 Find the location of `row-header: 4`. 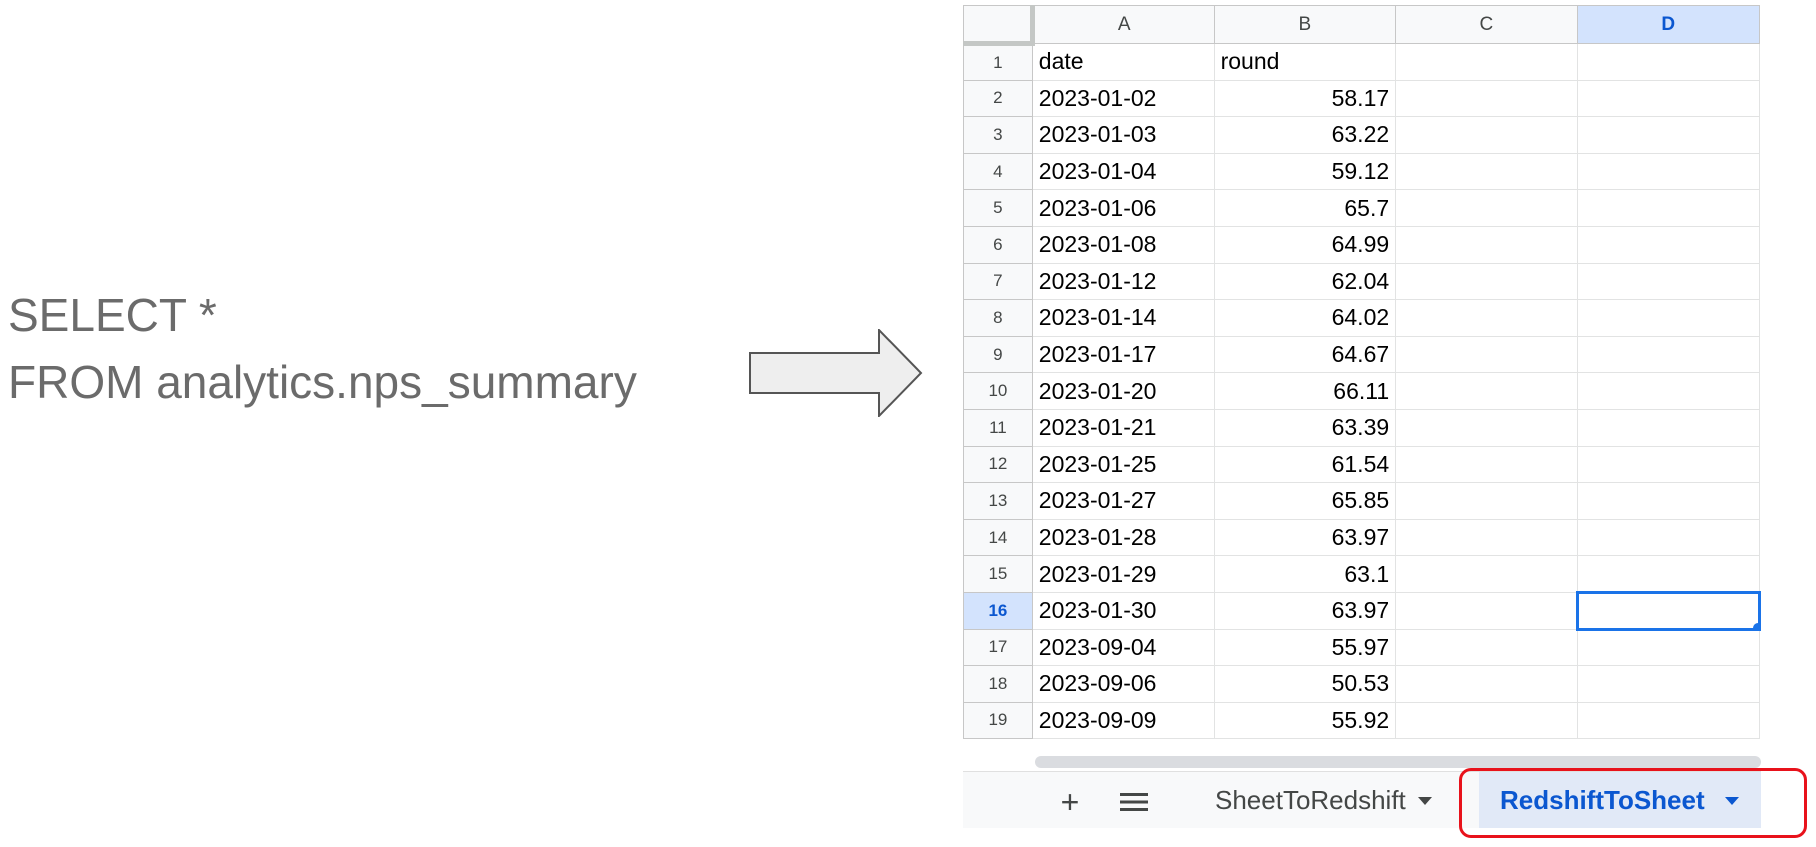

row-header: 4 is located at coordinates (998, 171).